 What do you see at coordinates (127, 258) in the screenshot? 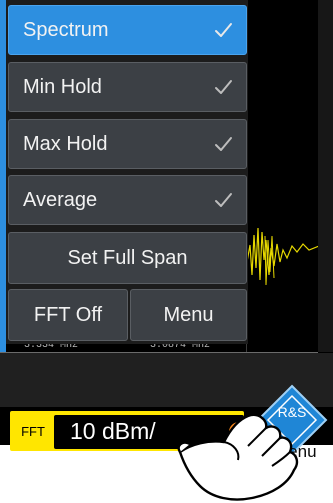
I see `set-full-span-button: Set Full Span` at bounding box center [127, 258].